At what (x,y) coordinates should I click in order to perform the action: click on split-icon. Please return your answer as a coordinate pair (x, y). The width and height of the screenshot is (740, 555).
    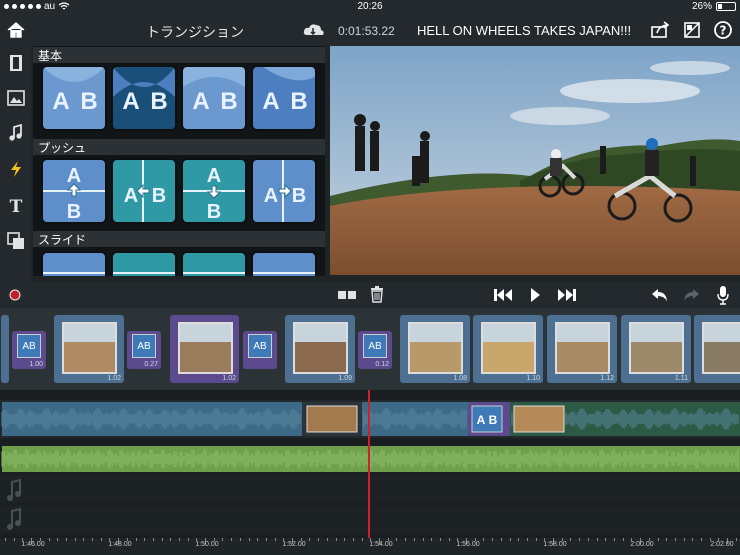
    Looking at the image, I should click on (347, 295).